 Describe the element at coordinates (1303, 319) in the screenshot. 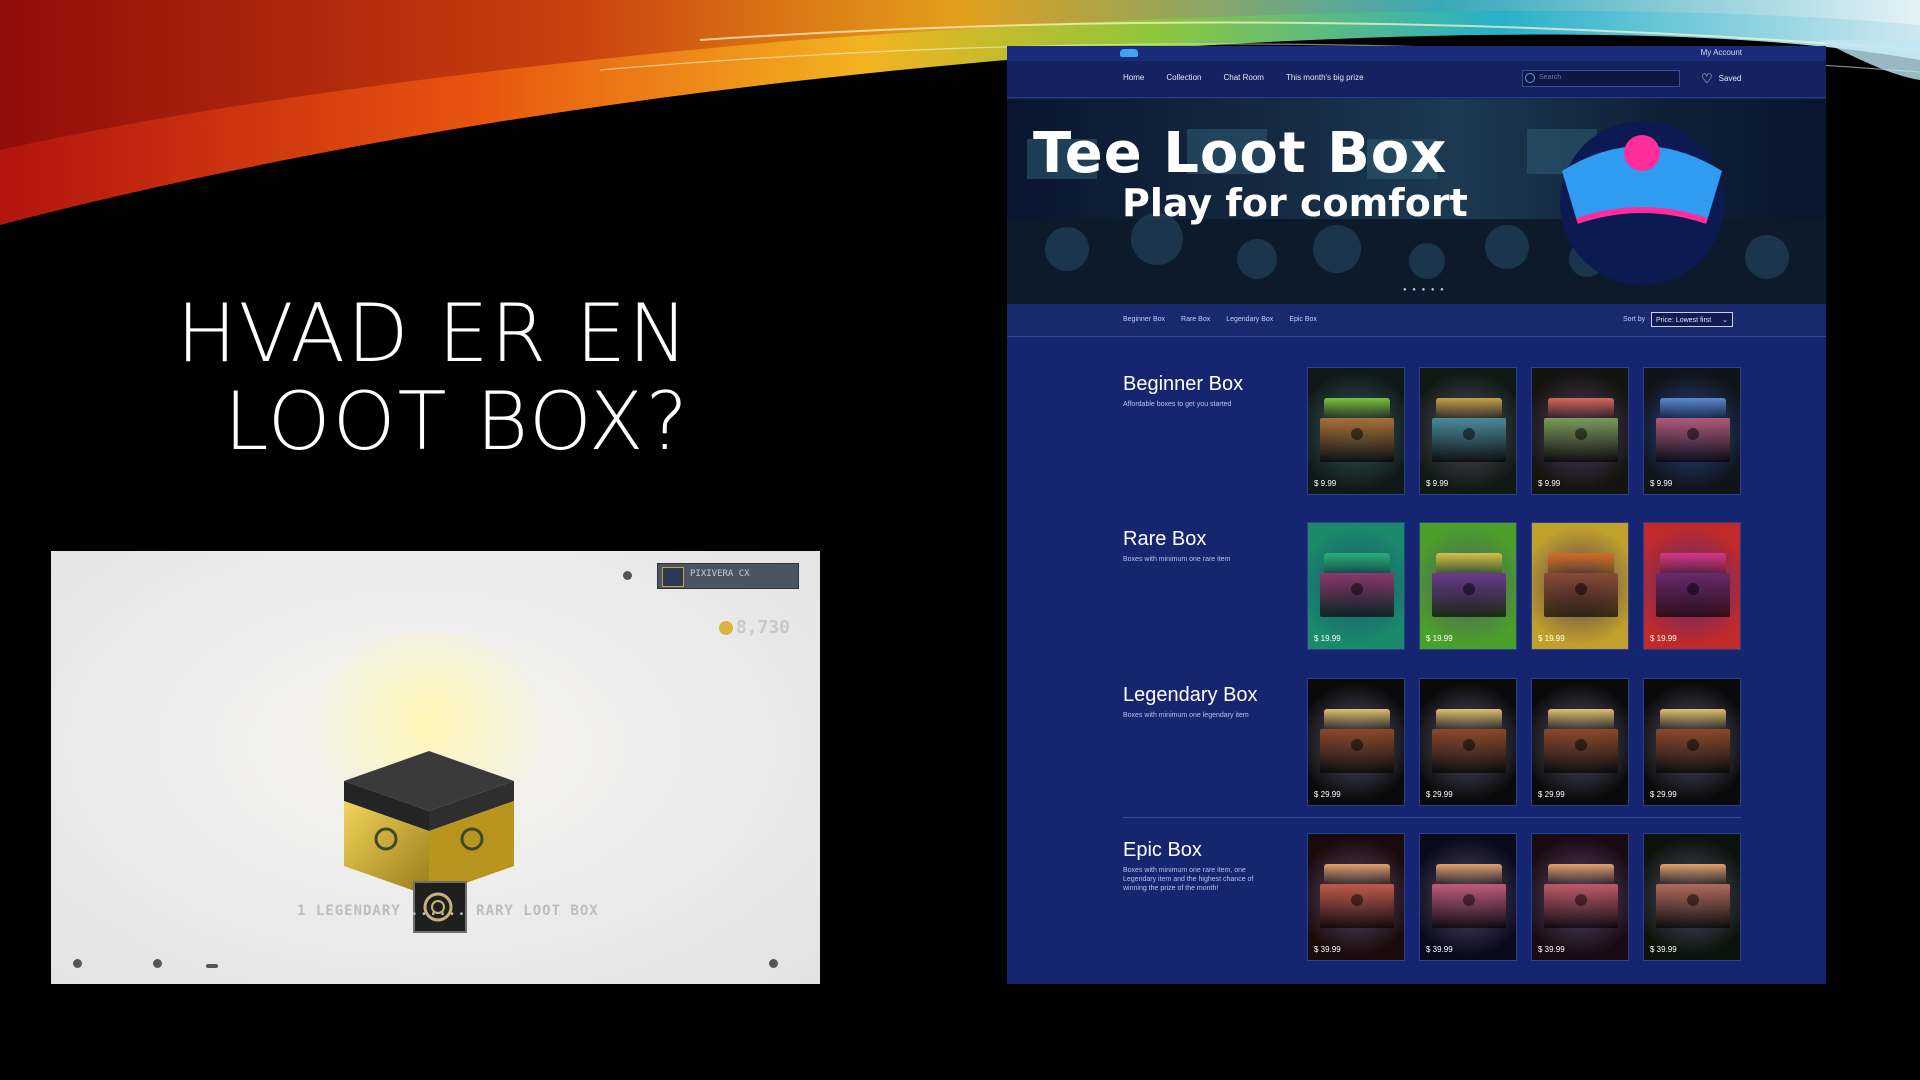

I see `category-epic-box: Epic Box` at that location.